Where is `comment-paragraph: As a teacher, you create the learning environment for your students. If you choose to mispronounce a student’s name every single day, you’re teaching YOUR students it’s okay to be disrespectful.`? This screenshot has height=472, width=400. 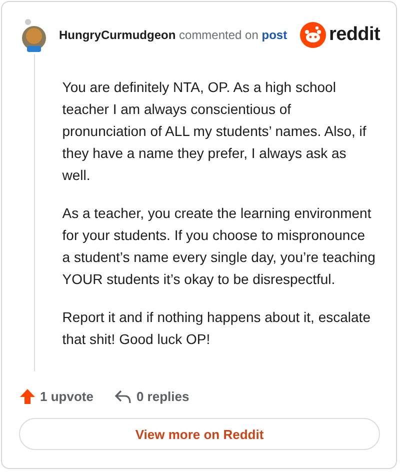 comment-paragraph: As a teacher, you create the learning environment for your students. If you choose to mispronounce a student’s name every single day, you’re teaching YOUR students it’s okay to be disrespectful. is located at coordinates (219, 246).